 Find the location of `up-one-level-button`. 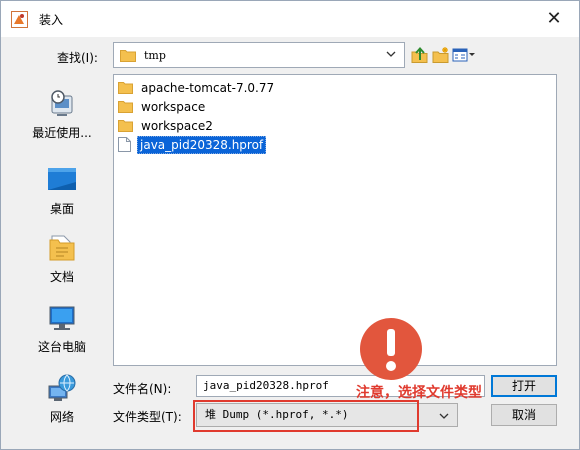

up-one-level-button is located at coordinates (420, 55).